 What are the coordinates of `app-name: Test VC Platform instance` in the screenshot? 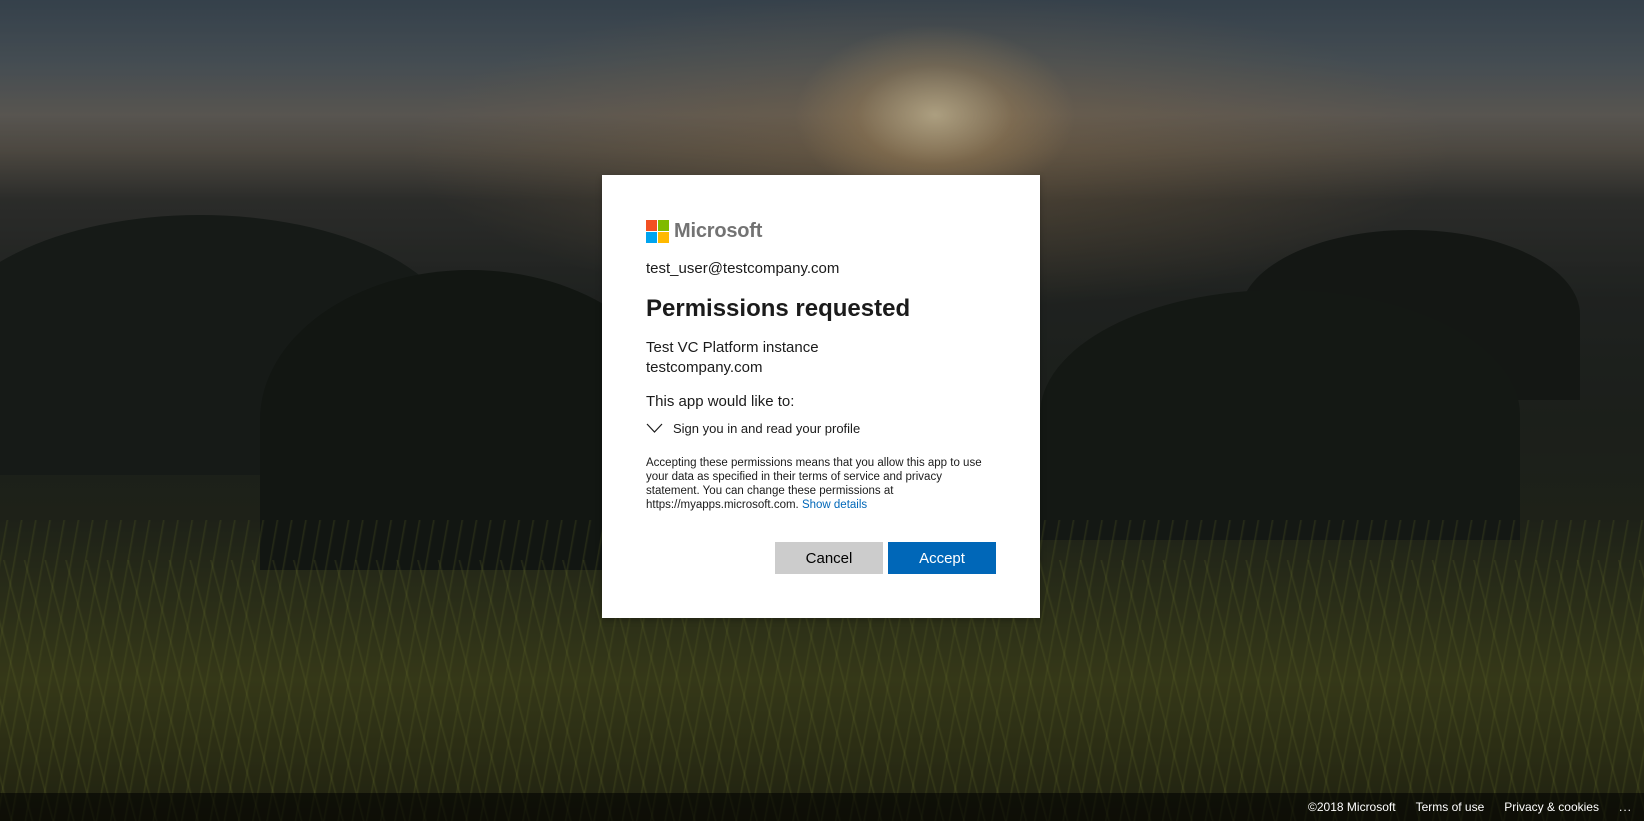 It's located at (732, 347).